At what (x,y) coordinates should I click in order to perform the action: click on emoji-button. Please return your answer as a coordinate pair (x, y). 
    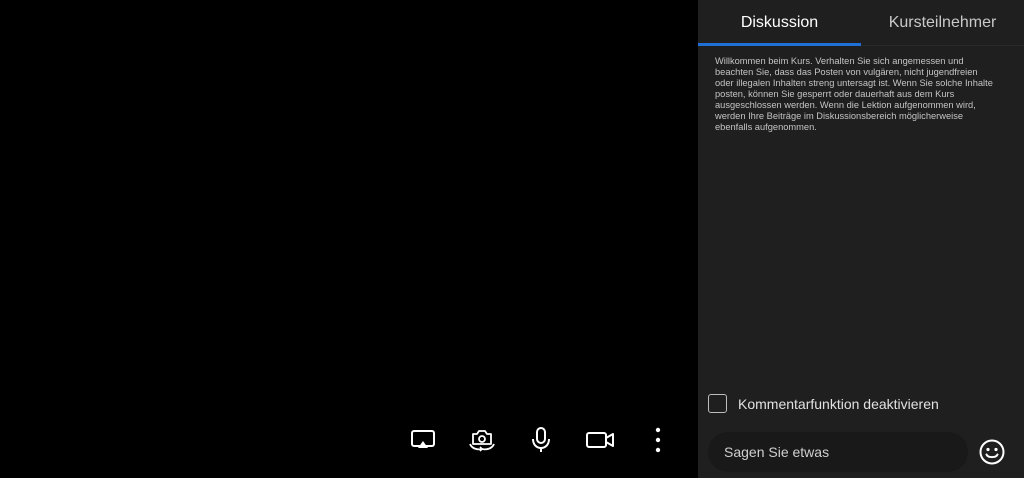
    Looking at the image, I should click on (992, 452).